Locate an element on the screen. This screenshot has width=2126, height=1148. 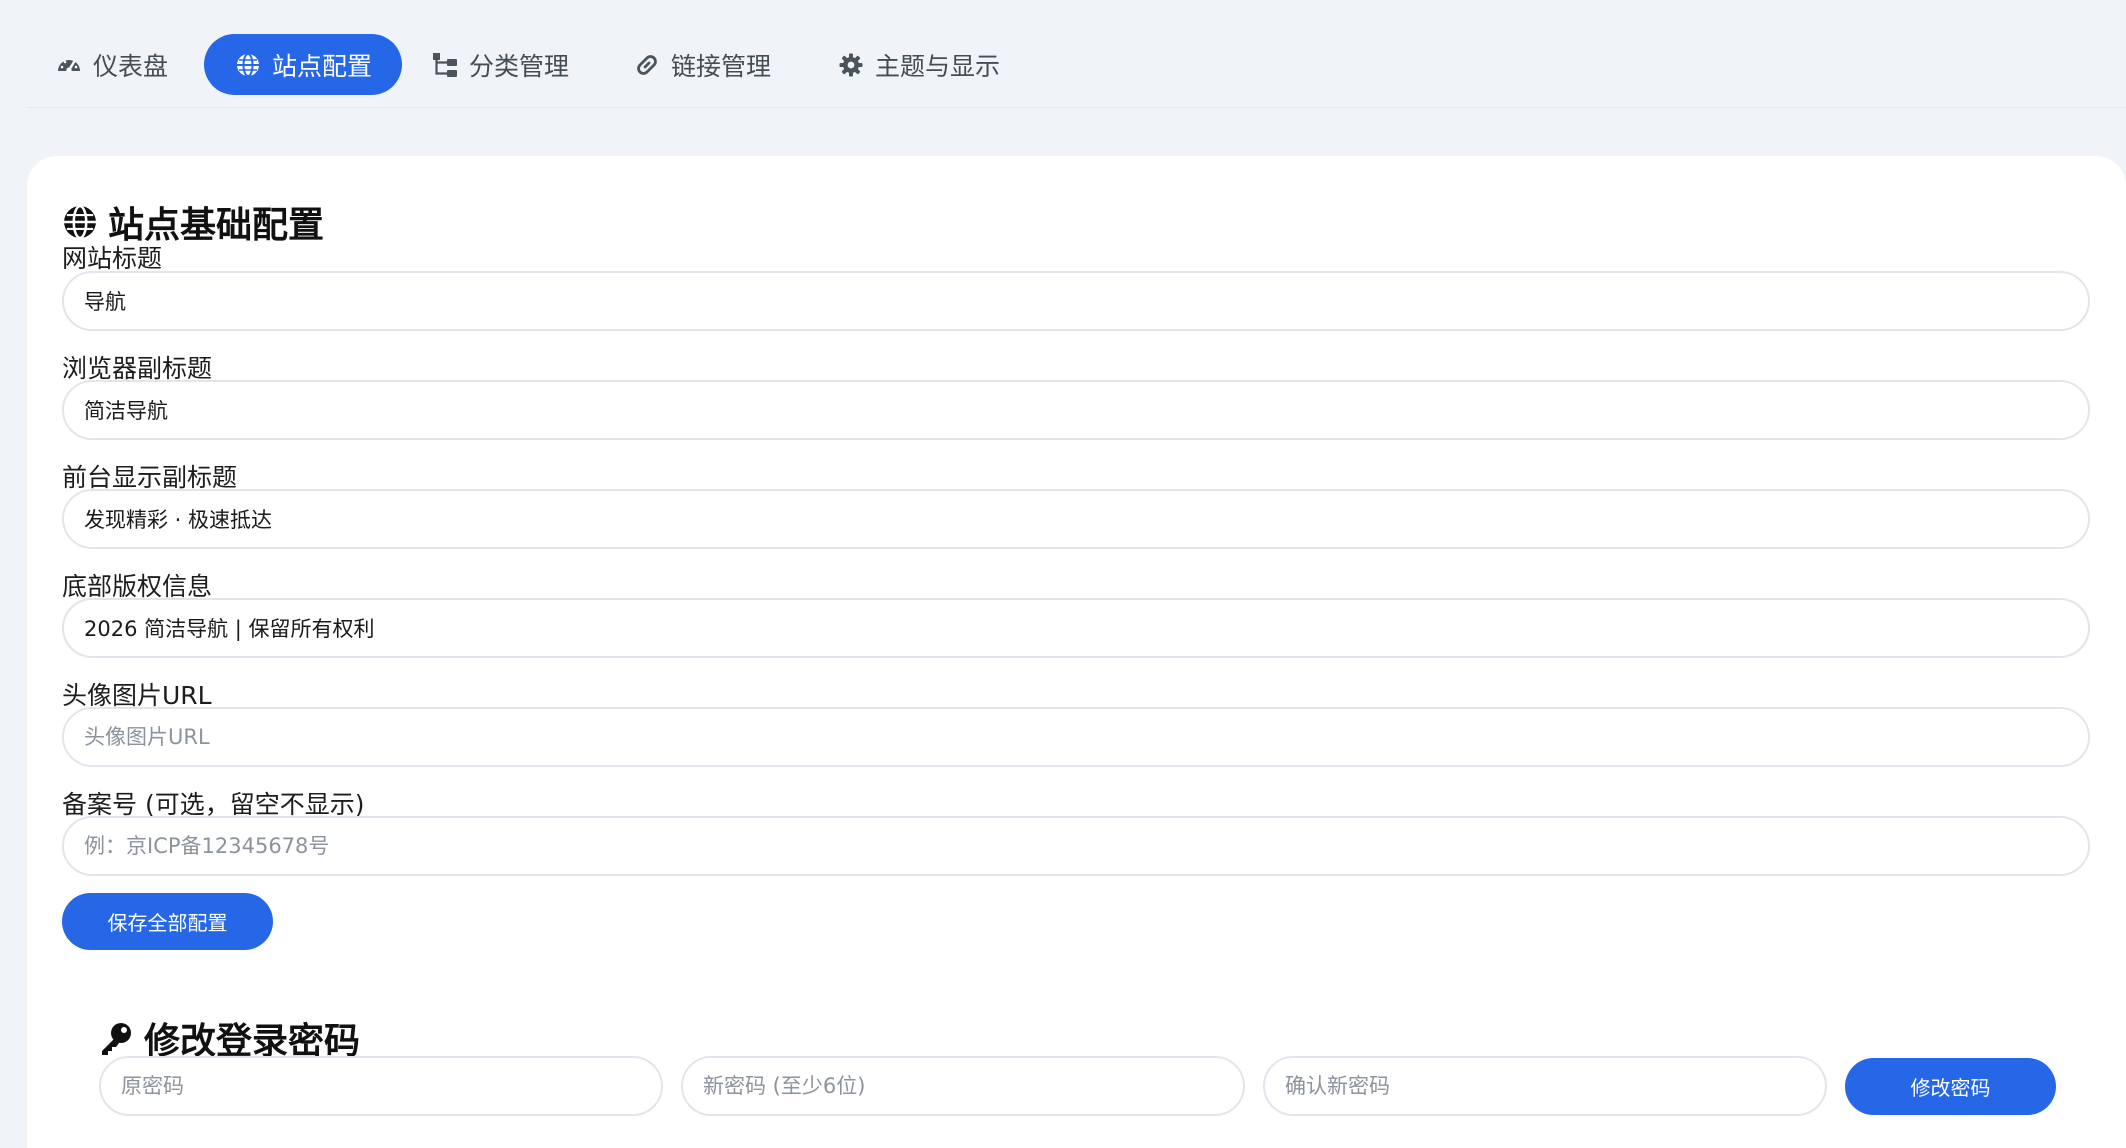
browser-subtitle-input is located at coordinates (1076, 410).